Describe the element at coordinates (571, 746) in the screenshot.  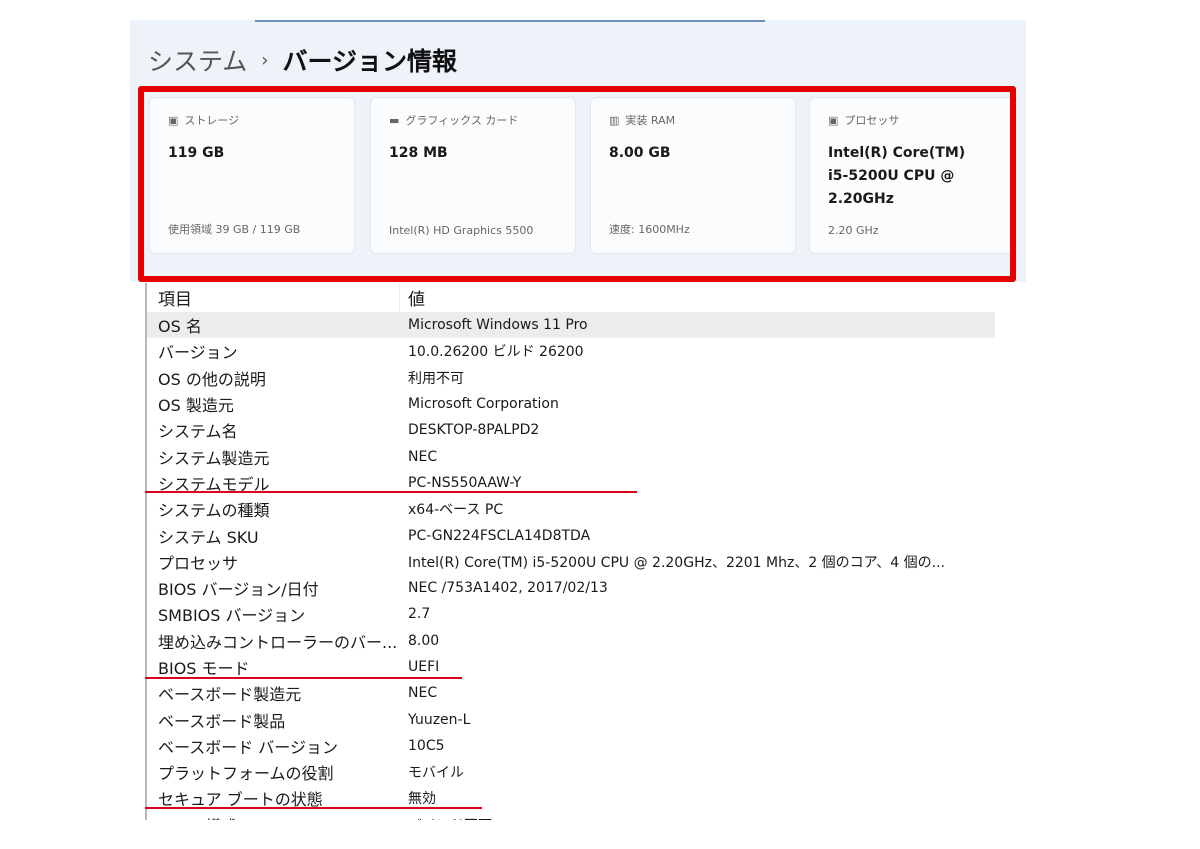
I see `table-row: ベースボード バージョン 10C5` at that location.